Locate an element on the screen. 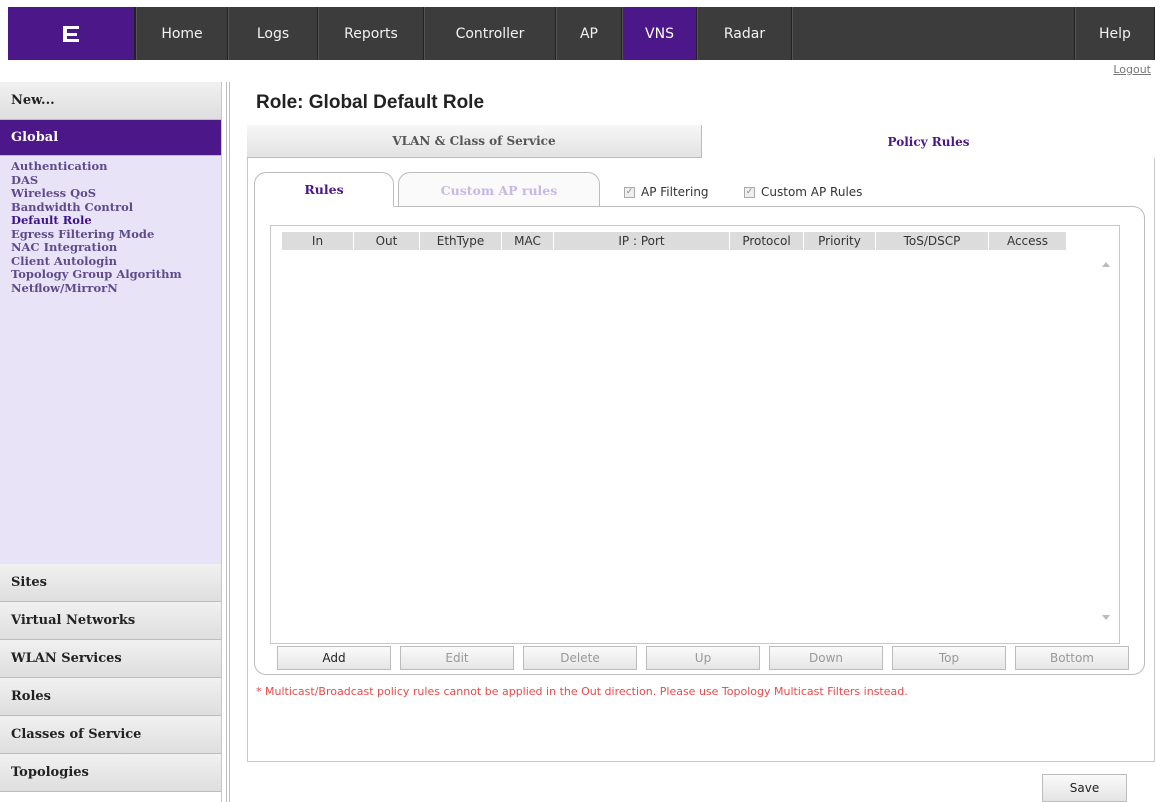  sidebar-global: Global is located at coordinates (110, 138).